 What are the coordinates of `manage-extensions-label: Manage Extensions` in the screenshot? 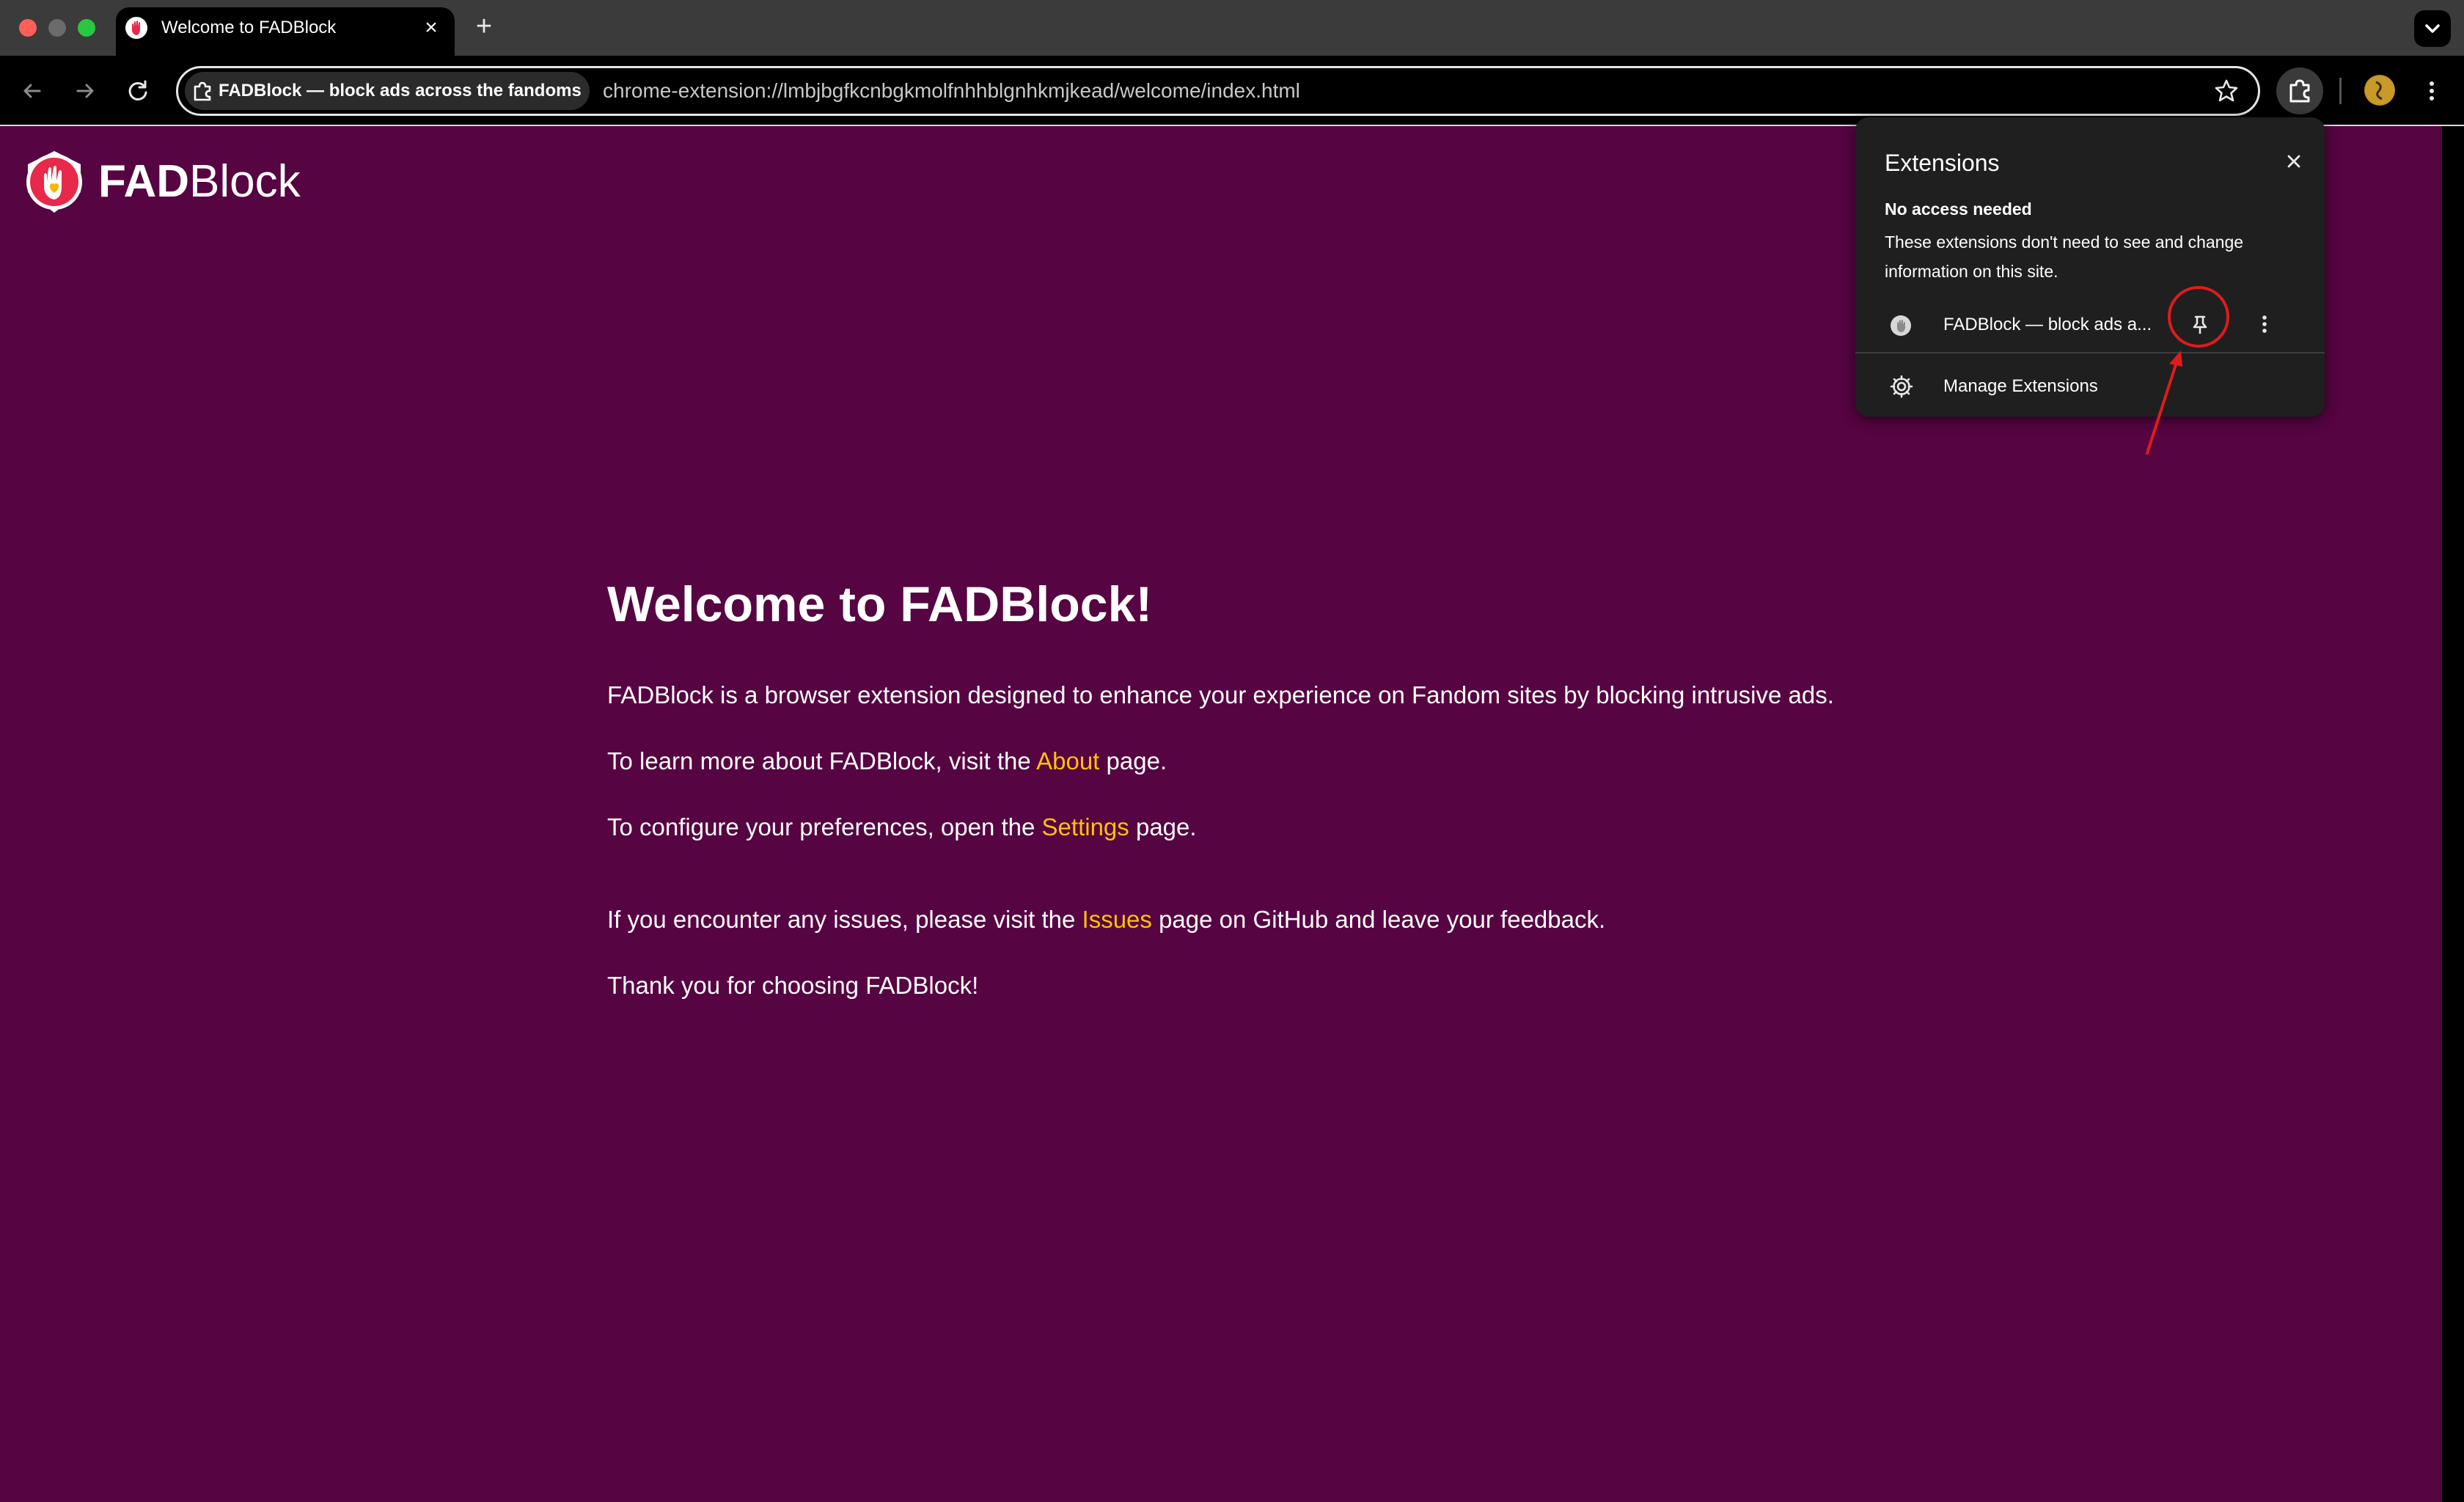 It's located at (2020, 386).